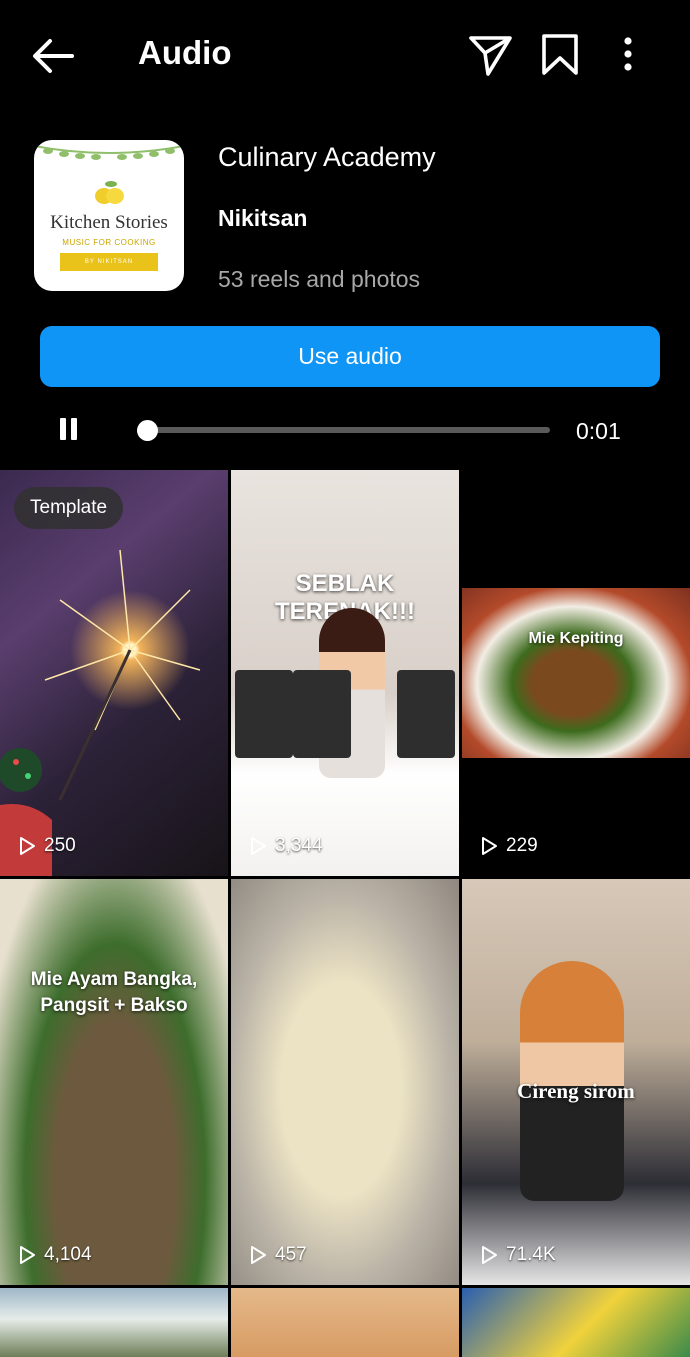  What do you see at coordinates (490, 54) in the screenshot?
I see `send-icon` at bounding box center [490, 54].